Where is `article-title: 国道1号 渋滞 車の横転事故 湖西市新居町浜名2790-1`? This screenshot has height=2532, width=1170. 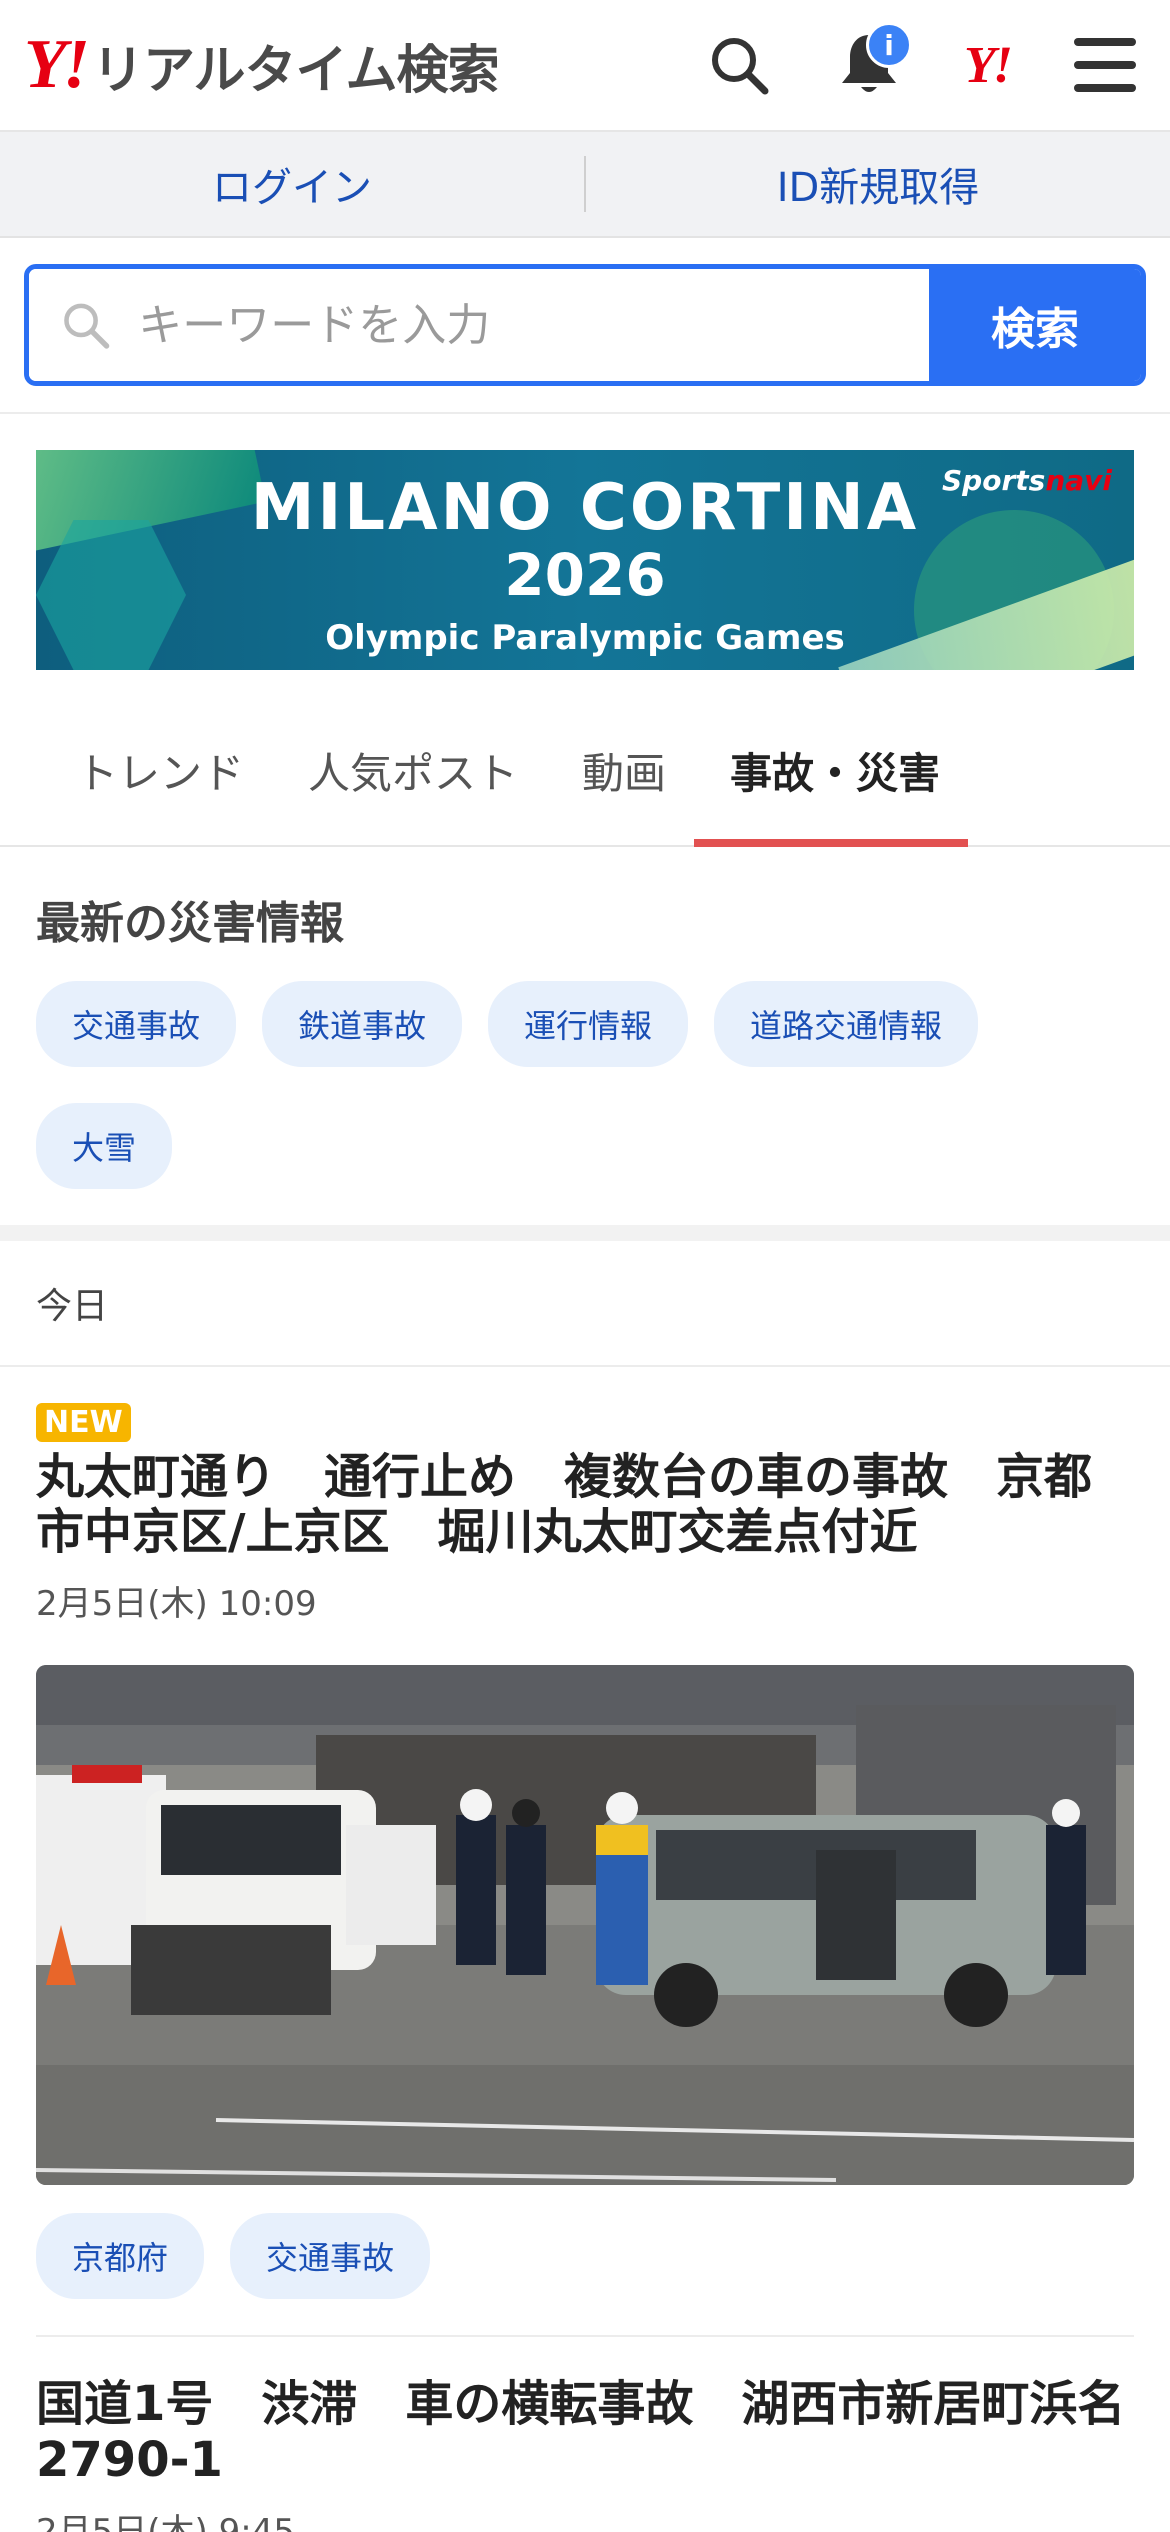
article-title: 国道1号 渋滞 車の横転事故 湖西市新居町浜名2790-1 is located at coordinates (585, 2432).